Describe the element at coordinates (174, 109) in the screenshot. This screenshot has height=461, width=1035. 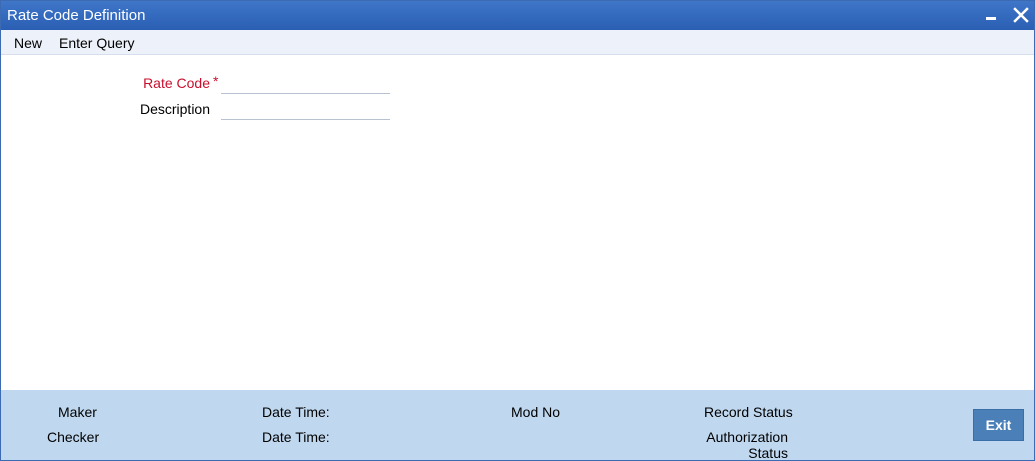
I see `description-label: Description` at that location.